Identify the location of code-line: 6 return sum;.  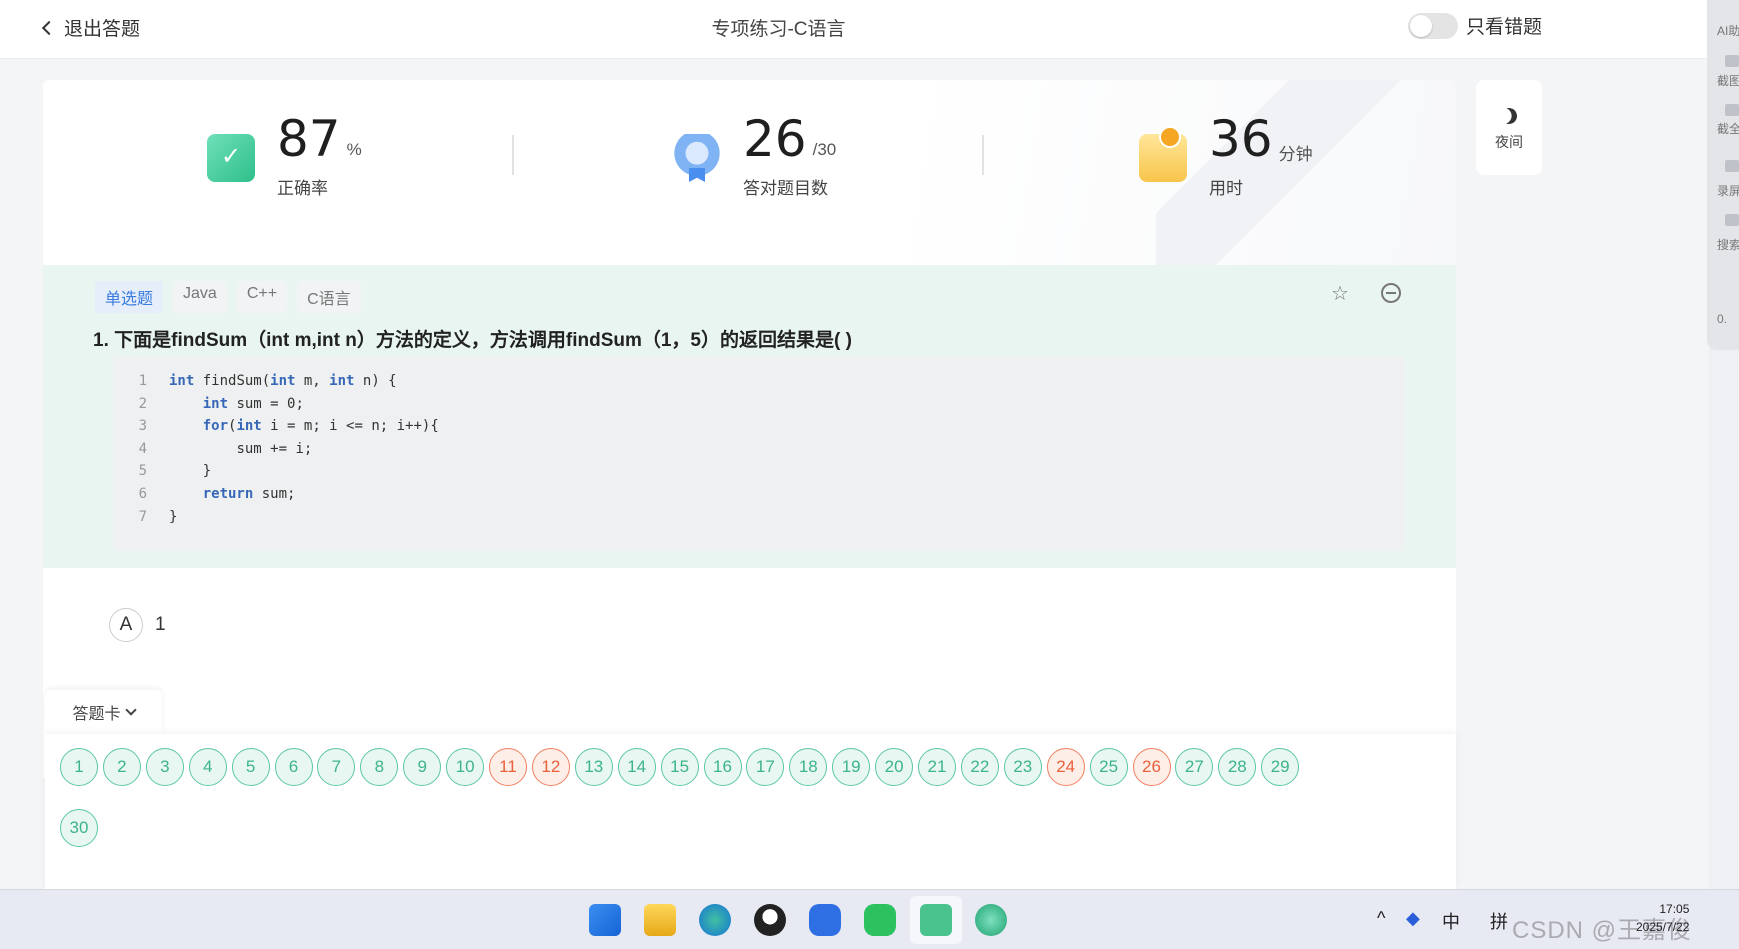
(759, 497).